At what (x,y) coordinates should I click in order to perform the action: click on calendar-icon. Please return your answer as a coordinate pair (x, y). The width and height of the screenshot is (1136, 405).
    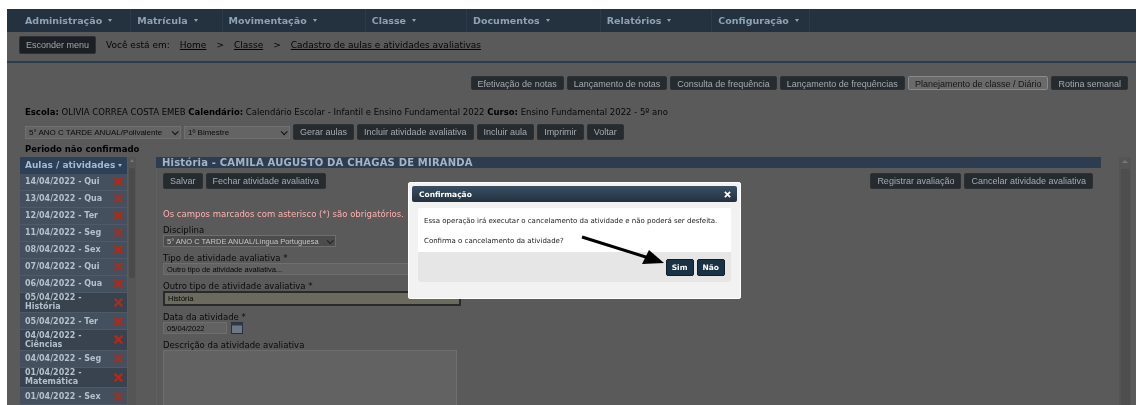
    Looking at the image, I should click on (237, 328).